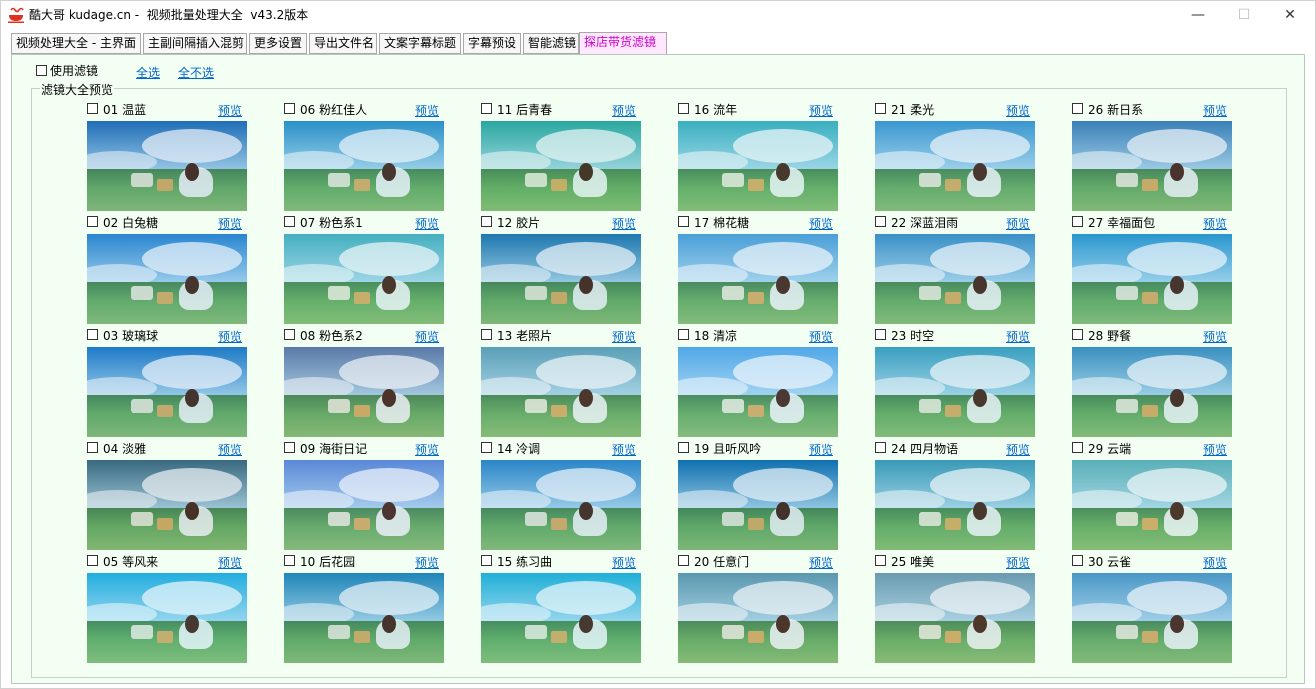 The width and height of the screenshot is (1316, 689). Describe the element at coordinates (195, 43) in the screenshot. I see `tab-insert-mix: 主副间隔插入混剪` at that location.